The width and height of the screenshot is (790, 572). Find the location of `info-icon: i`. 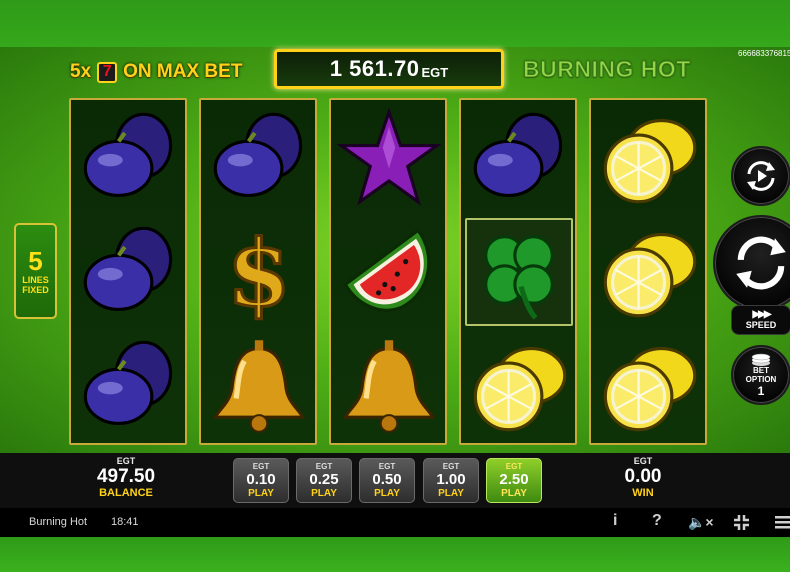

info-icon: i is located at coordinates (615, 521).